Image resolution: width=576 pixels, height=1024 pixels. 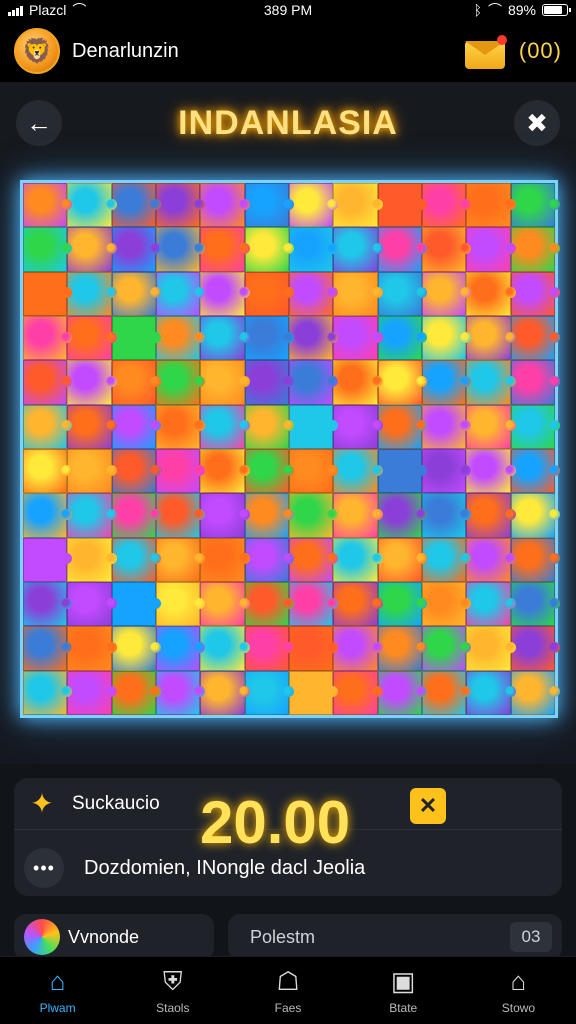 I want to click on avatar: 🦁, so click(x=37, y=51).